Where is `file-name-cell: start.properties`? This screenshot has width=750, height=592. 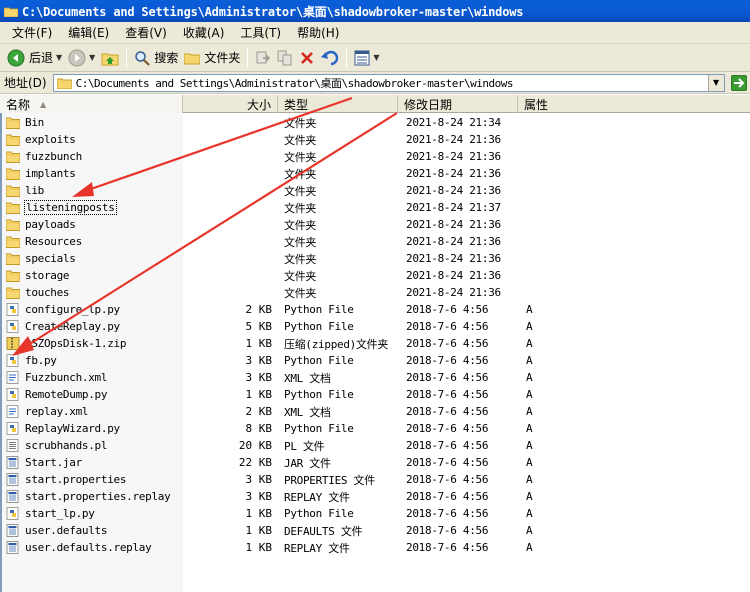 file-name-cell: start.properties is located at coordinates (66, 479).